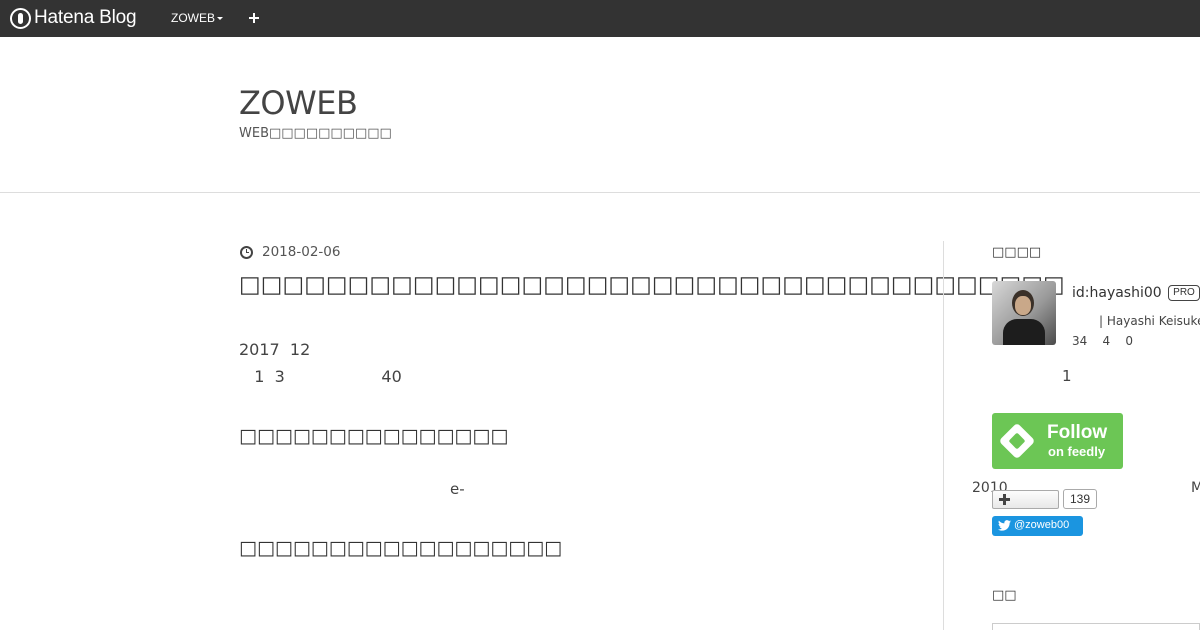 The height and width of the screenshot is (630, 1200). What do you see at coordinates (20, 18) in the screenshot?
I see `hatena-logo-icon` at bounding box center [20, 18].